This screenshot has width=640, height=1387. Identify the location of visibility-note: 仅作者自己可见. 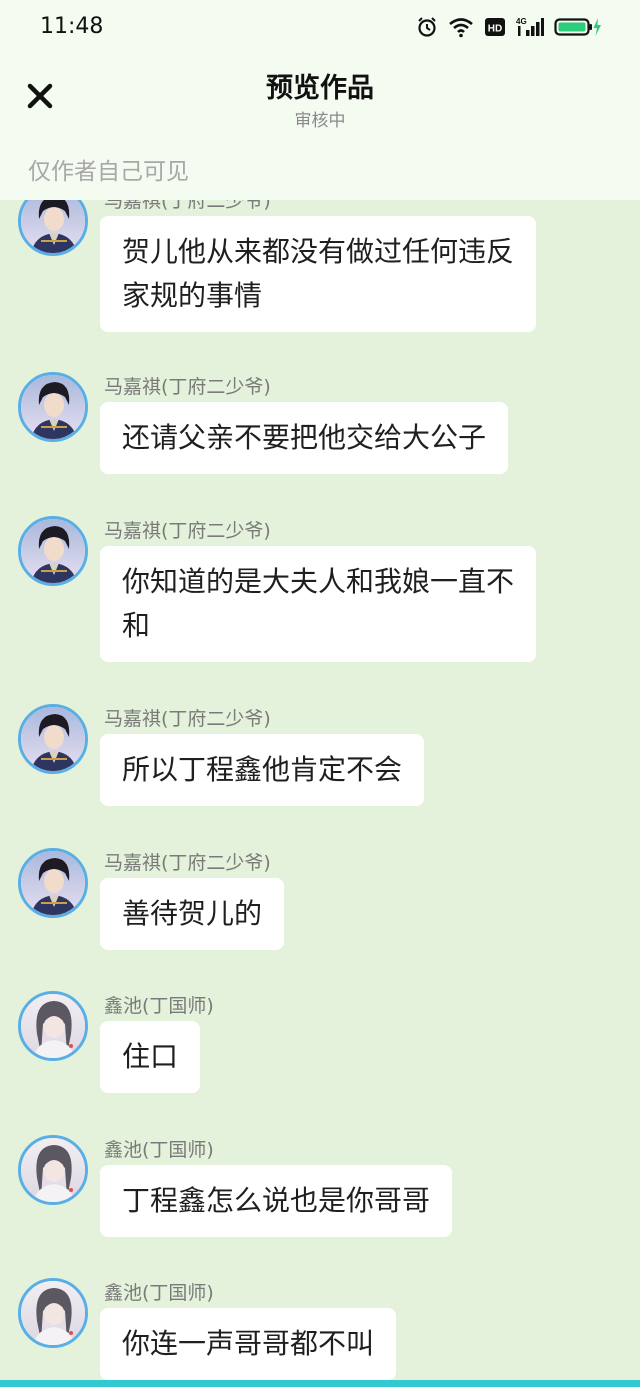
(108, 172).